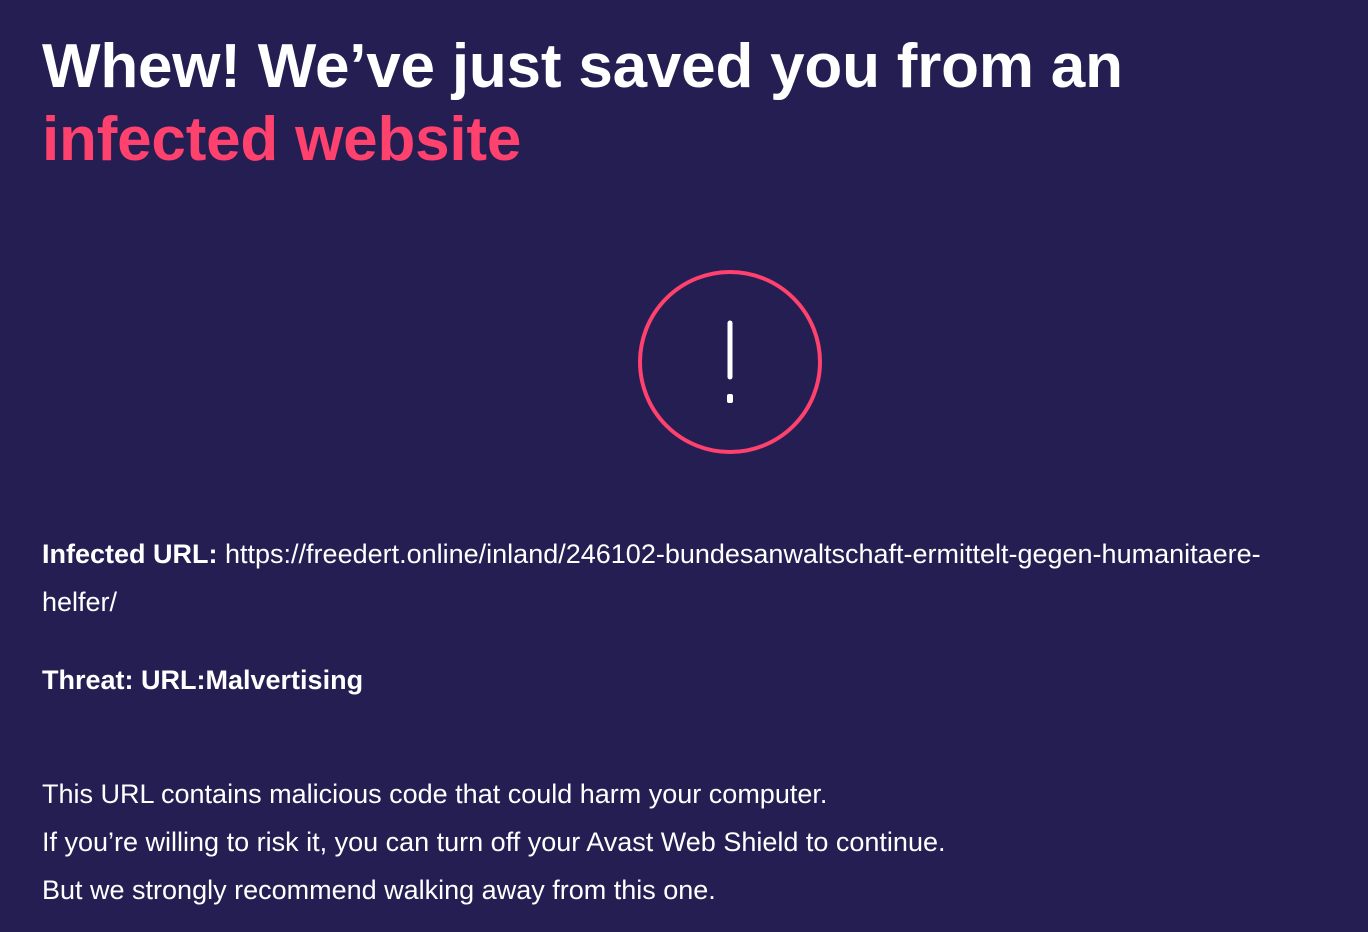 This screenshot has height=932, width=1368. What do you see at coordinates (282, 139) in the screenshot?
I see `title-line-2-highlight: infected website` at bounding box center [282, 139].